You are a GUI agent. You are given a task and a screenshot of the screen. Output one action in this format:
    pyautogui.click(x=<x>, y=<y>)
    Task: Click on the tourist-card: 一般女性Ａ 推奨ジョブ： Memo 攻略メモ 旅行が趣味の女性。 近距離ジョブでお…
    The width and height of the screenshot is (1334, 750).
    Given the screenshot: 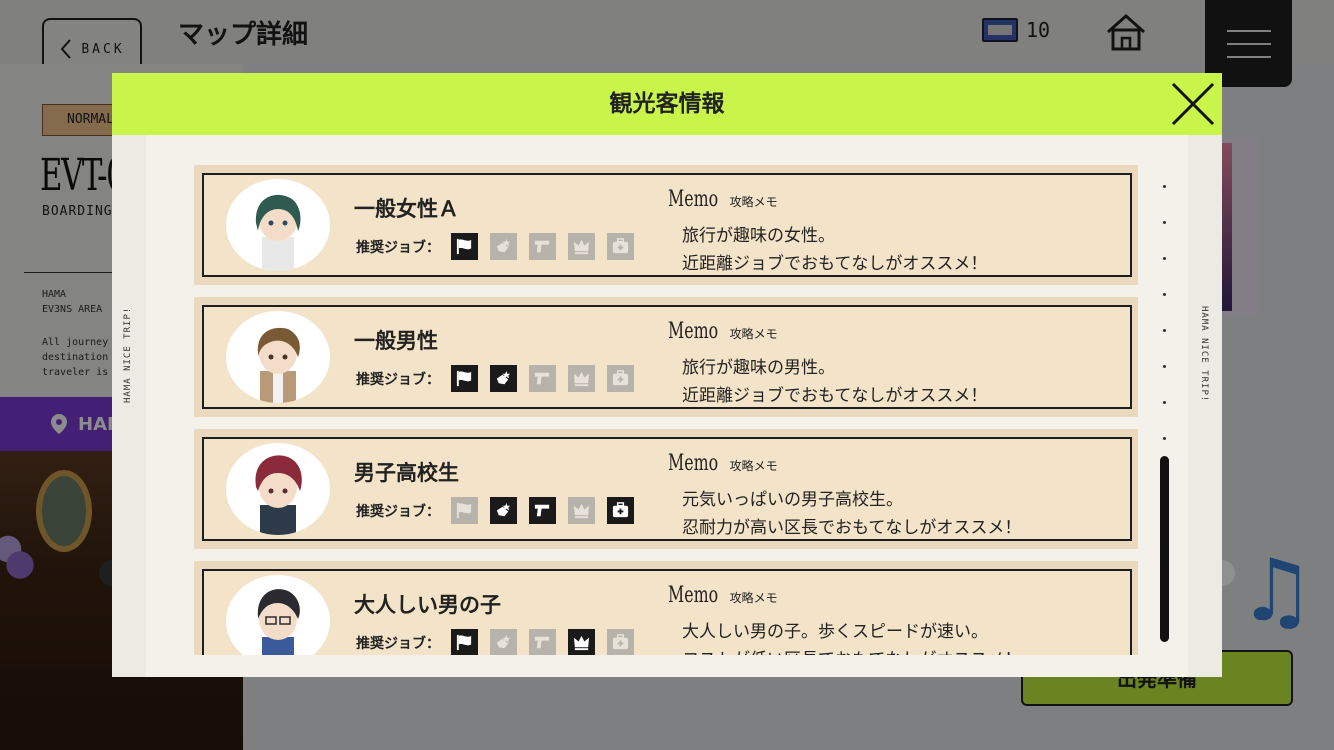 What is the action you would take?
    pyautogui.click(x=666, y=225)
    